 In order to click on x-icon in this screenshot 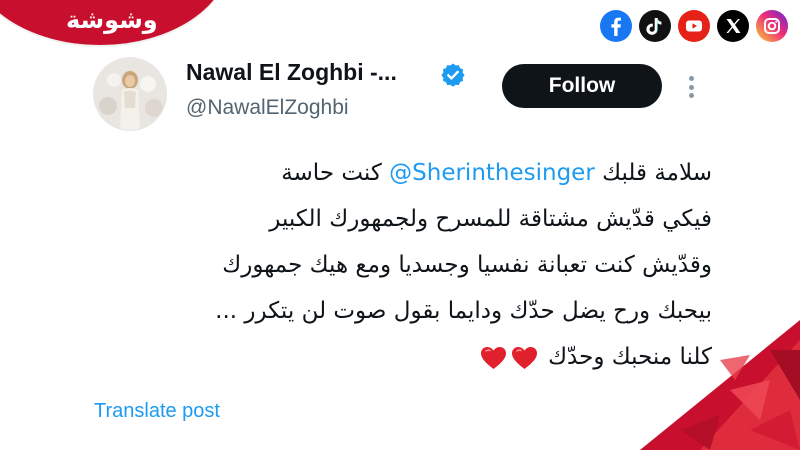, I will do `click(733, 26)`.